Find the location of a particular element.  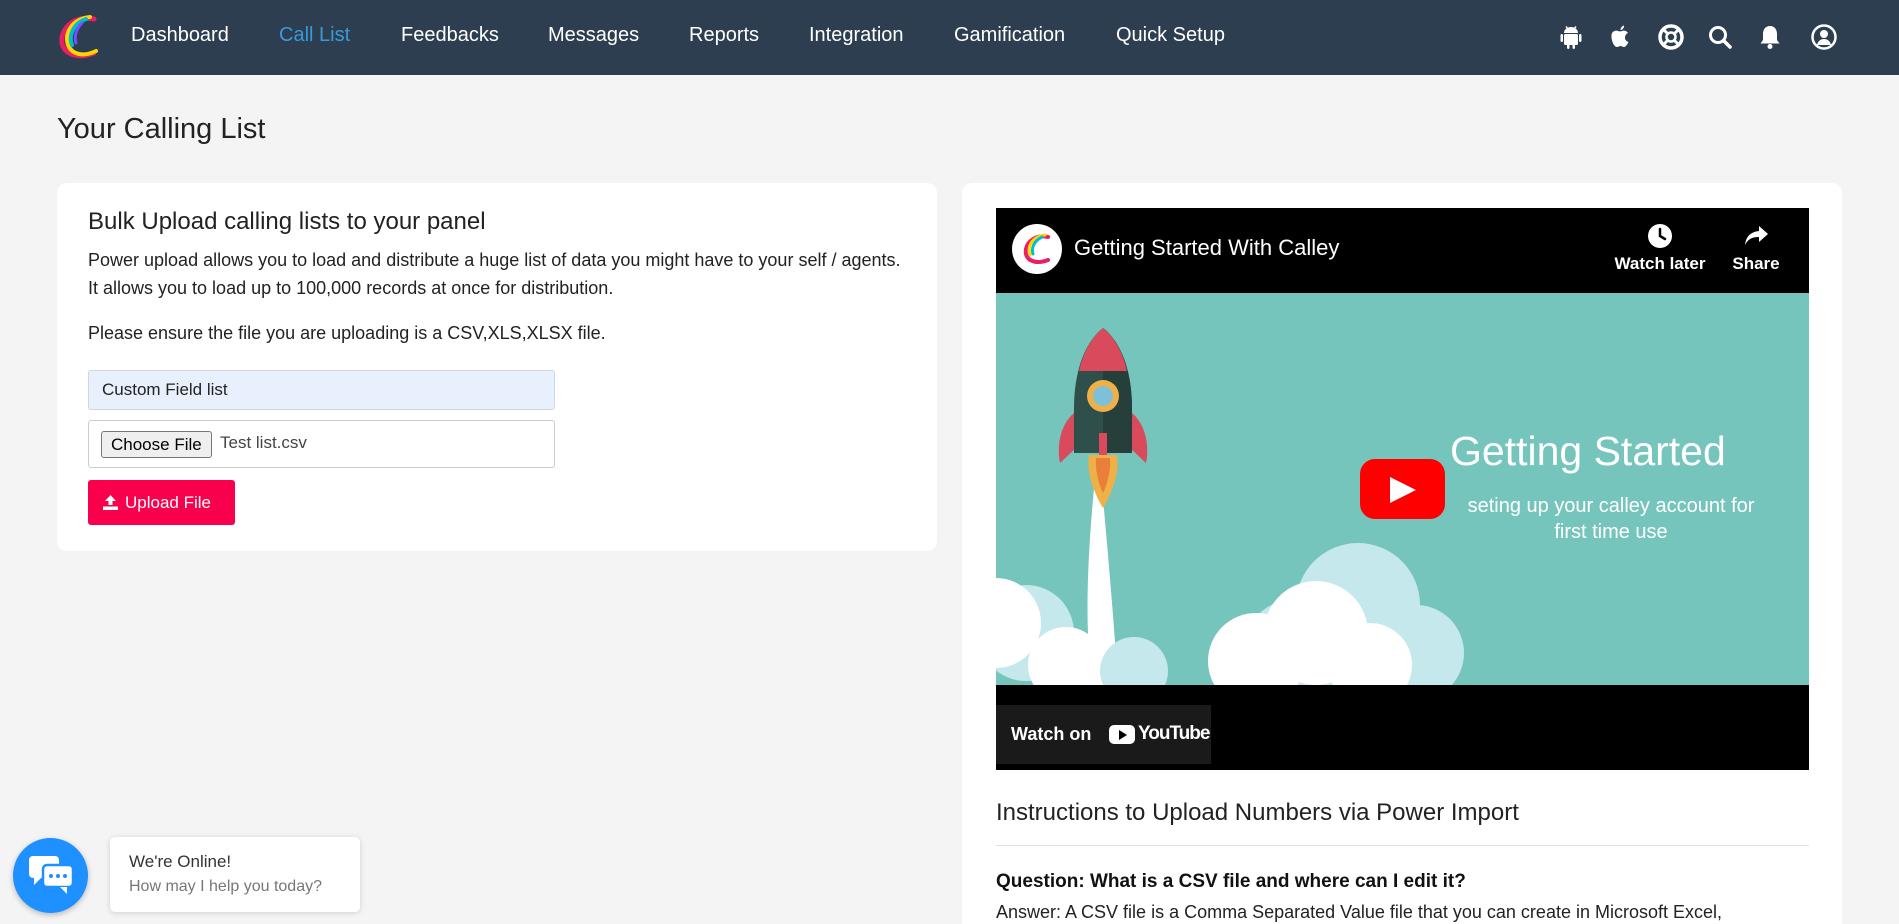

search-icon is located at coordinates (1720, 37).